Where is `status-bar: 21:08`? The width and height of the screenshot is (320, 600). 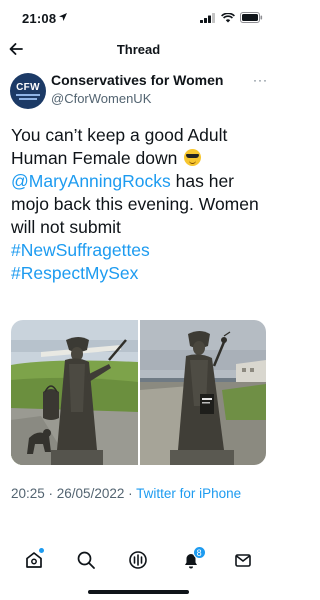 status-bar: 21:08 is located at coordinates (138, 17).